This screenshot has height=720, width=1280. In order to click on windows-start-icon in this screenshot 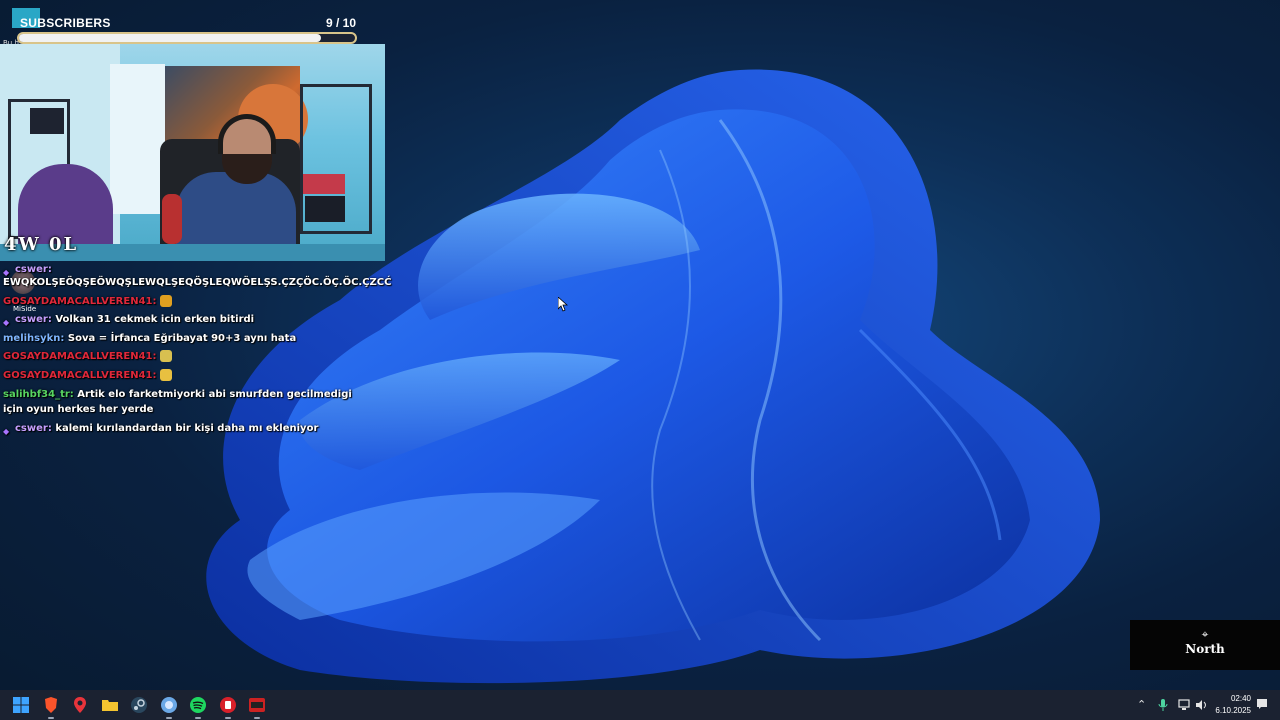, I will do `click(21, 705)`.